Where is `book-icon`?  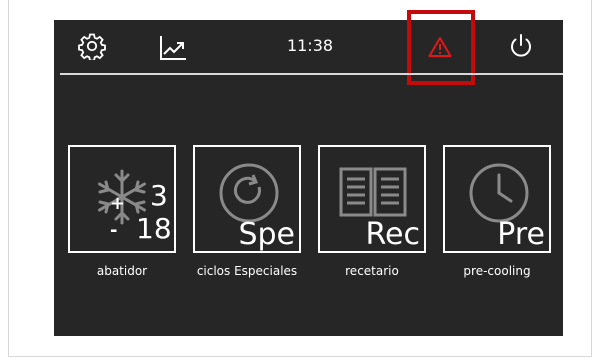 book-icon is located at coordinates (373, 193).